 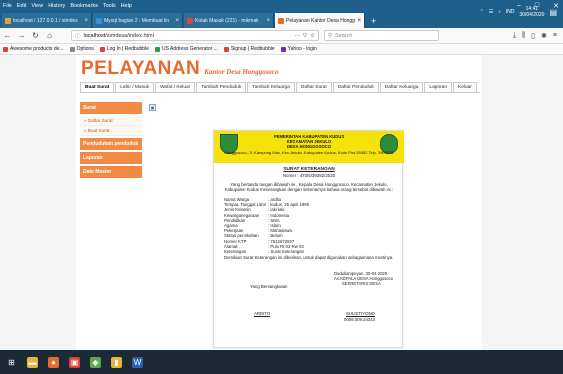 What do you see at coordinates (138, 20) in the screenshot?
I see `browser-tab: Mysql bagian 2 : Membuat lin ×` at bounding box center [138, 20].